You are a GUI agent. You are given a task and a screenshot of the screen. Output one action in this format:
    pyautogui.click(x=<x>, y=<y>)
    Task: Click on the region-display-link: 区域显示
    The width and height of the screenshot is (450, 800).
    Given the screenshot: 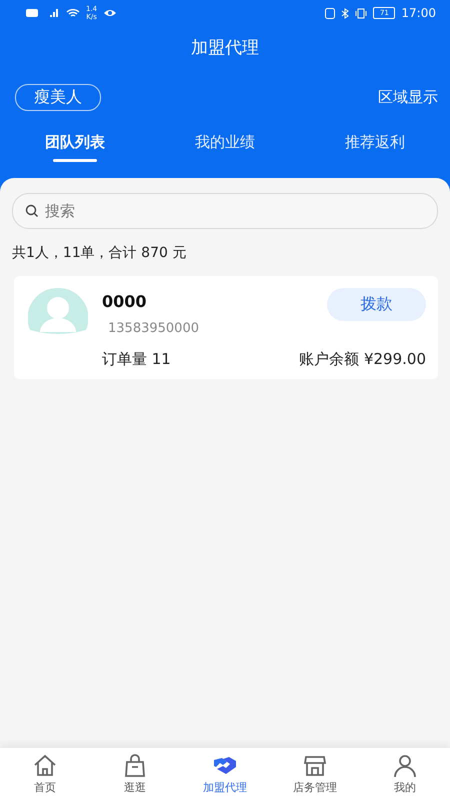 What is the action you would take?
    pyautogui.click(x=408, y=97)
    